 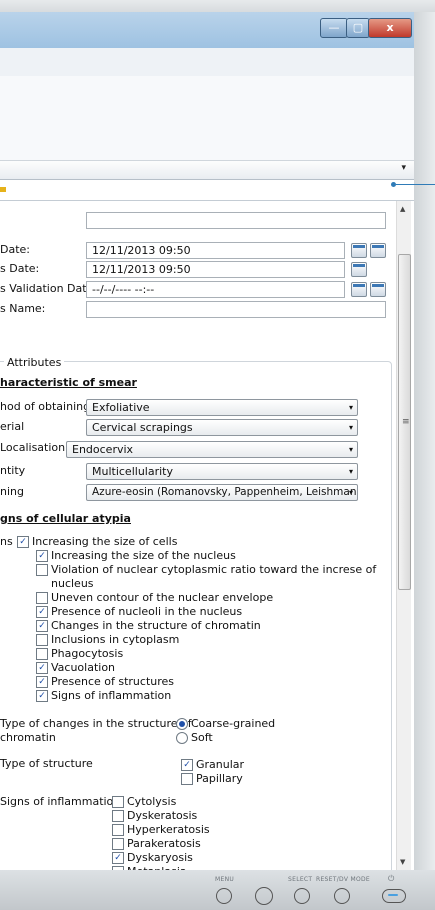 I want to click on atypia-item-label: Uneven contour of the nuclear envelope, so click(x=162, y=597).